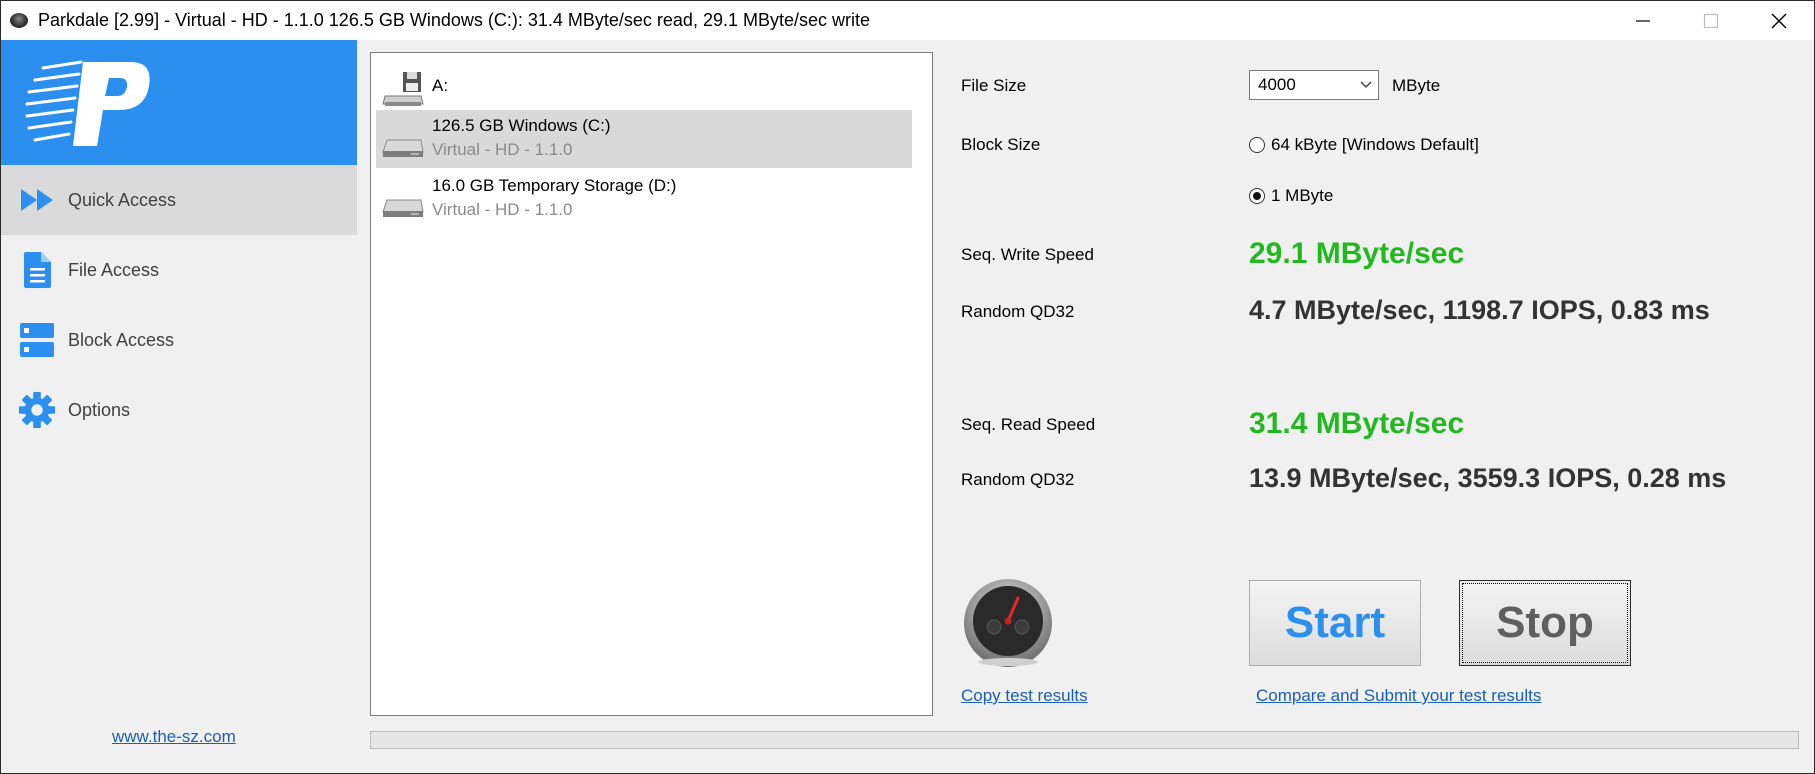 This screenshot has height=774, width=1815. What do you see at coordinates (37, 200) in the screenshot?
I see `fast-forward-icon` at bounding box center [37, 200].